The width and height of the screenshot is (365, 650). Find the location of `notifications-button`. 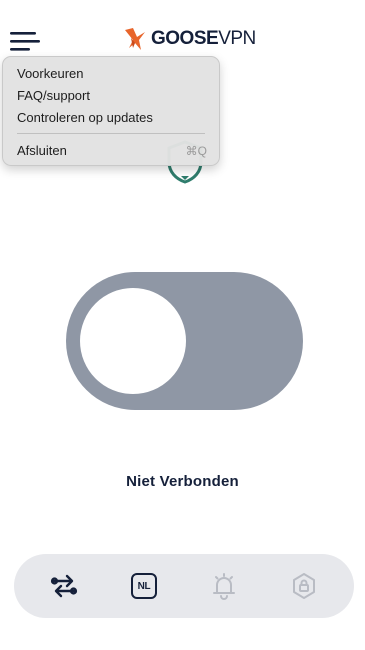

notifications-button is located at coordinates (224, 586).